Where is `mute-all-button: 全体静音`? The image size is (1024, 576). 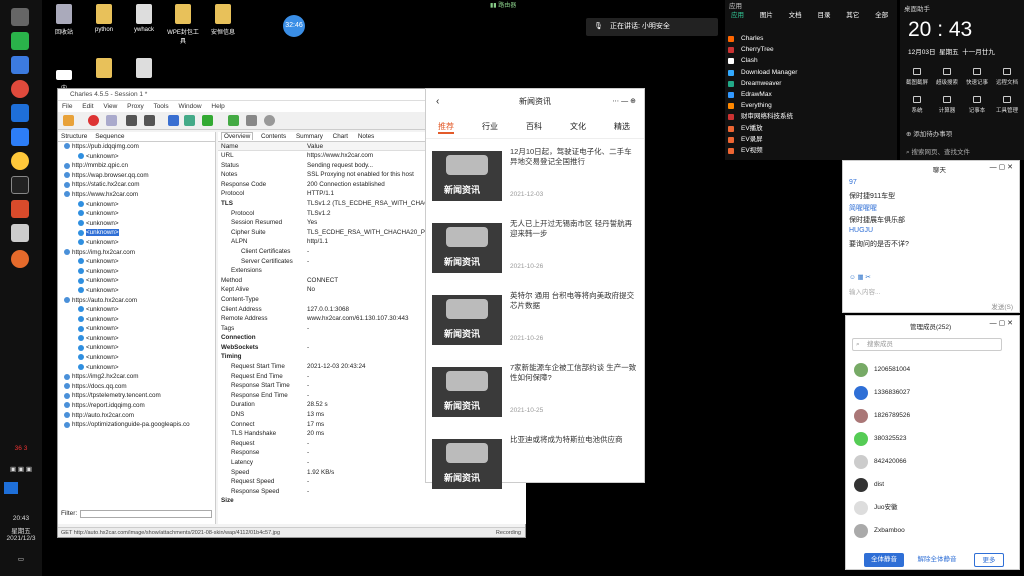 mute-all-button: 全体静音 is located at coordinates (884, 560).